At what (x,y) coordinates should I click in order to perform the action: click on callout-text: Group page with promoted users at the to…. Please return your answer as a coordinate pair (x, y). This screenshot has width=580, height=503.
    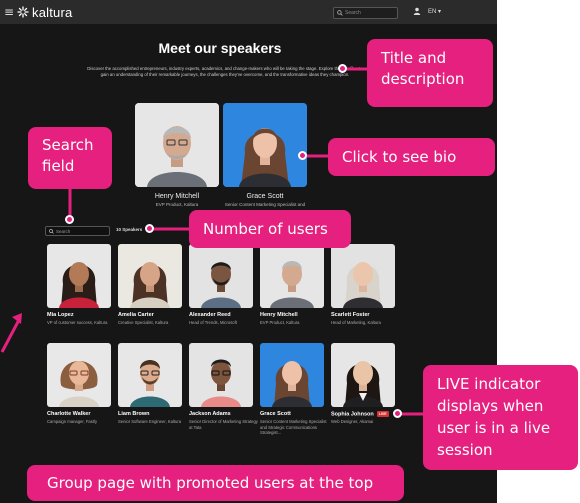
    Looking at the image, I should click on (210, 483).